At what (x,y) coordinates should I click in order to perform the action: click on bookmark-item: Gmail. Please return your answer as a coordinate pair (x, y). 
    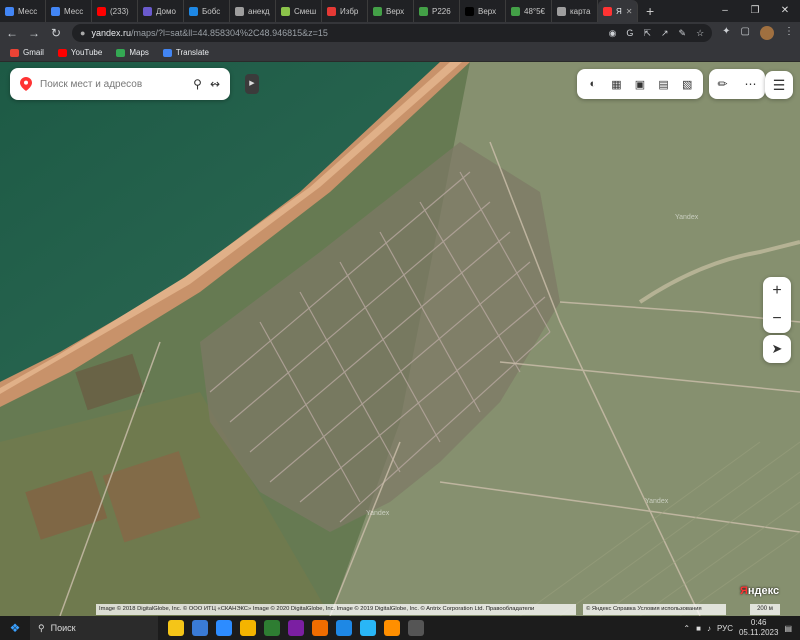
    Looking at the image, I should click on (27, 52).